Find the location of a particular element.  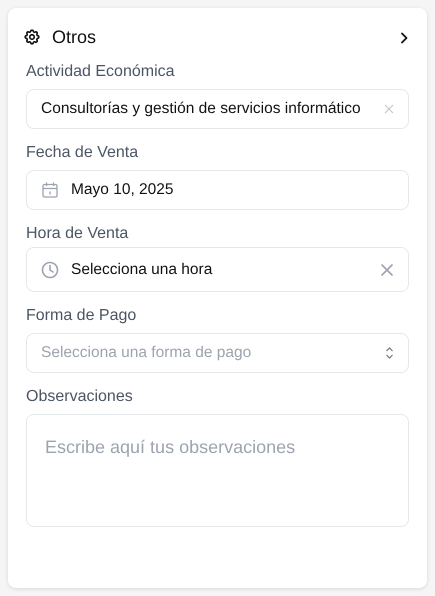

updown-icon is located at coordinates (389, 353).